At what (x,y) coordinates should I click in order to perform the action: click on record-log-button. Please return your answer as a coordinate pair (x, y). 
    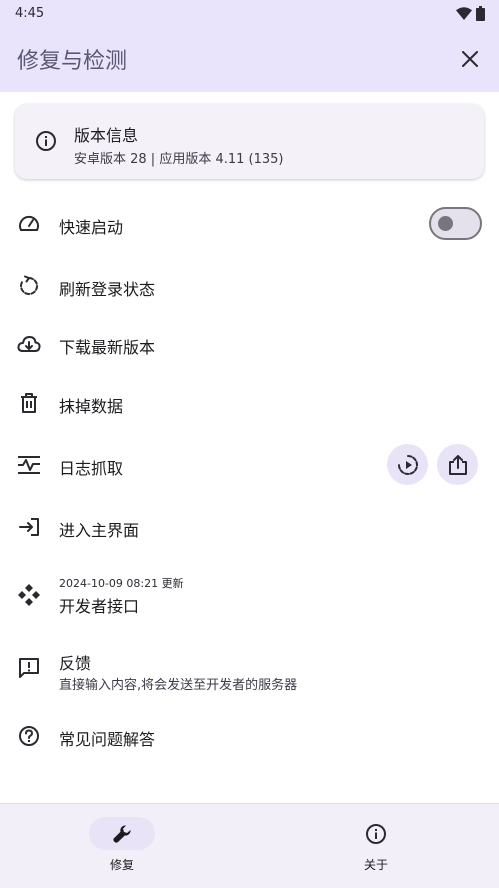
    Looking at the image, I should click on (407, 464).